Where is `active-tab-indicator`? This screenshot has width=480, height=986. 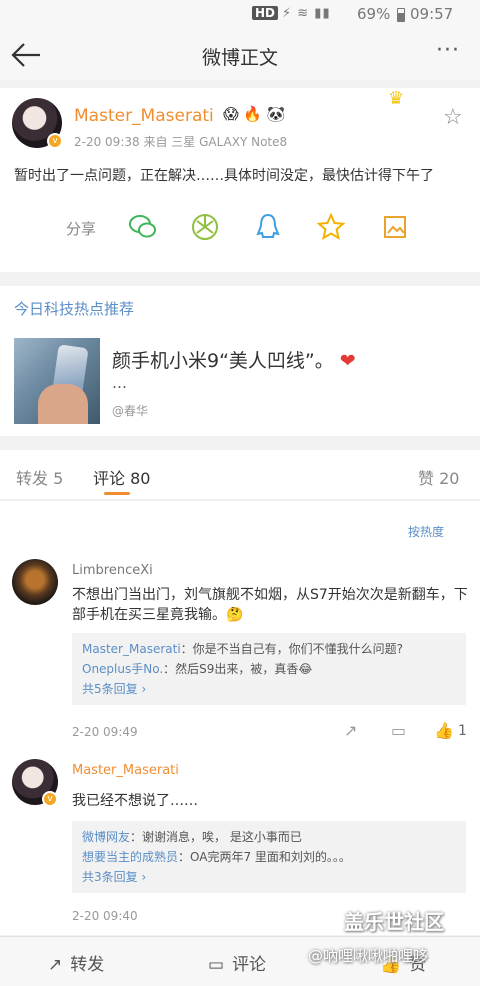 active-tab-indicator is located at coordinates (117, 493).